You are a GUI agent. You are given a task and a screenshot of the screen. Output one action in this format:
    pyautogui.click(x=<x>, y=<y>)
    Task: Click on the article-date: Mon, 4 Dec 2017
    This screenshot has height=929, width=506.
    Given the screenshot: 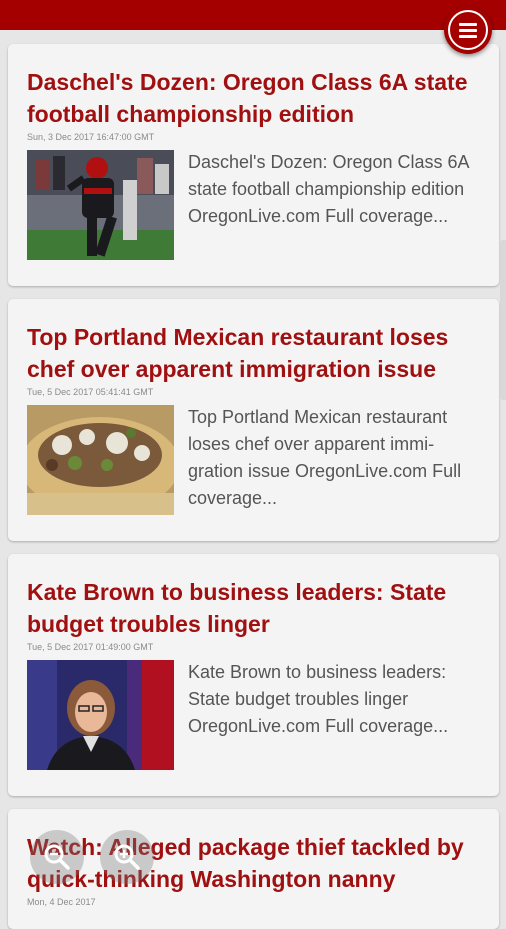 What is the action you would take?
    pyautogui.click(x=61, y=902)
    